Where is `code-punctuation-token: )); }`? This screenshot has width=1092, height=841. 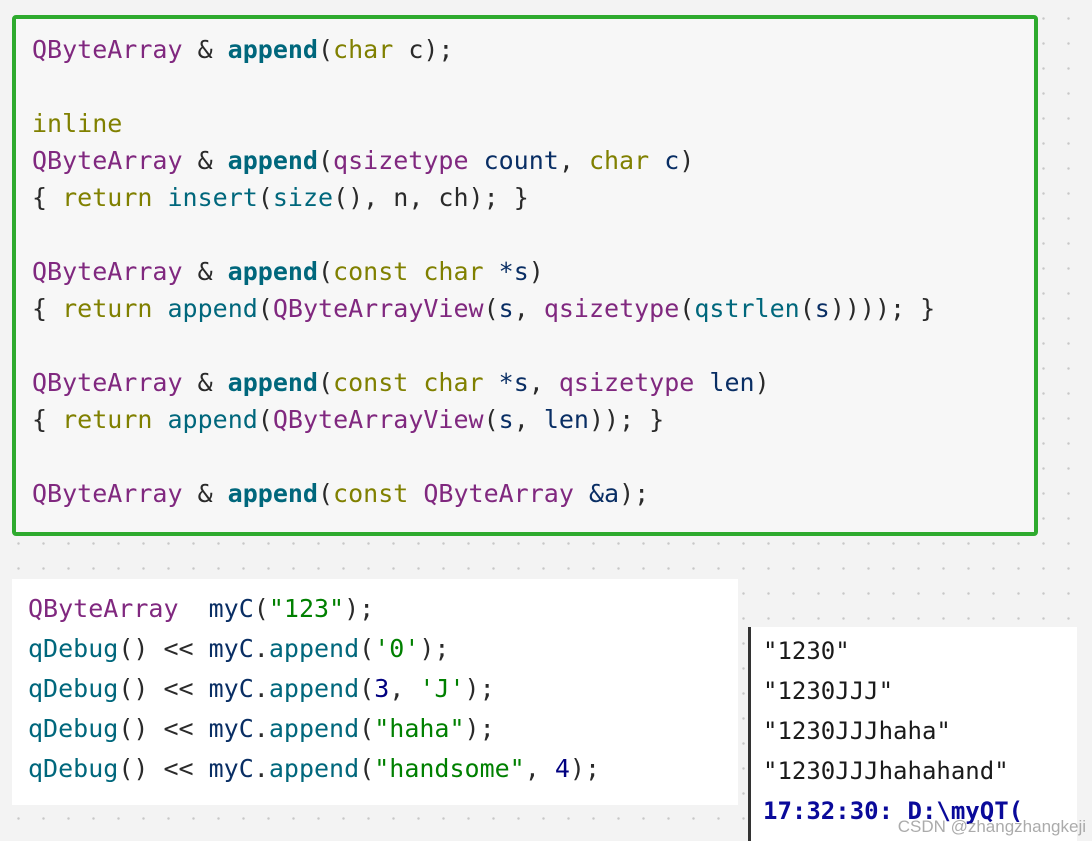 code-punctuation-token: )); } is located at coordinates (626, 419).